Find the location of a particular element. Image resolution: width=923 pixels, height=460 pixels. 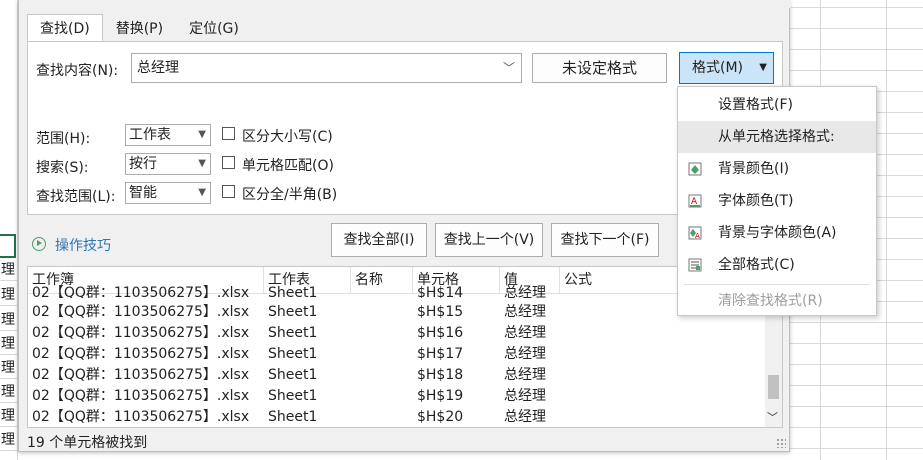

fill-color-icon is located at coordinates (695, 169).